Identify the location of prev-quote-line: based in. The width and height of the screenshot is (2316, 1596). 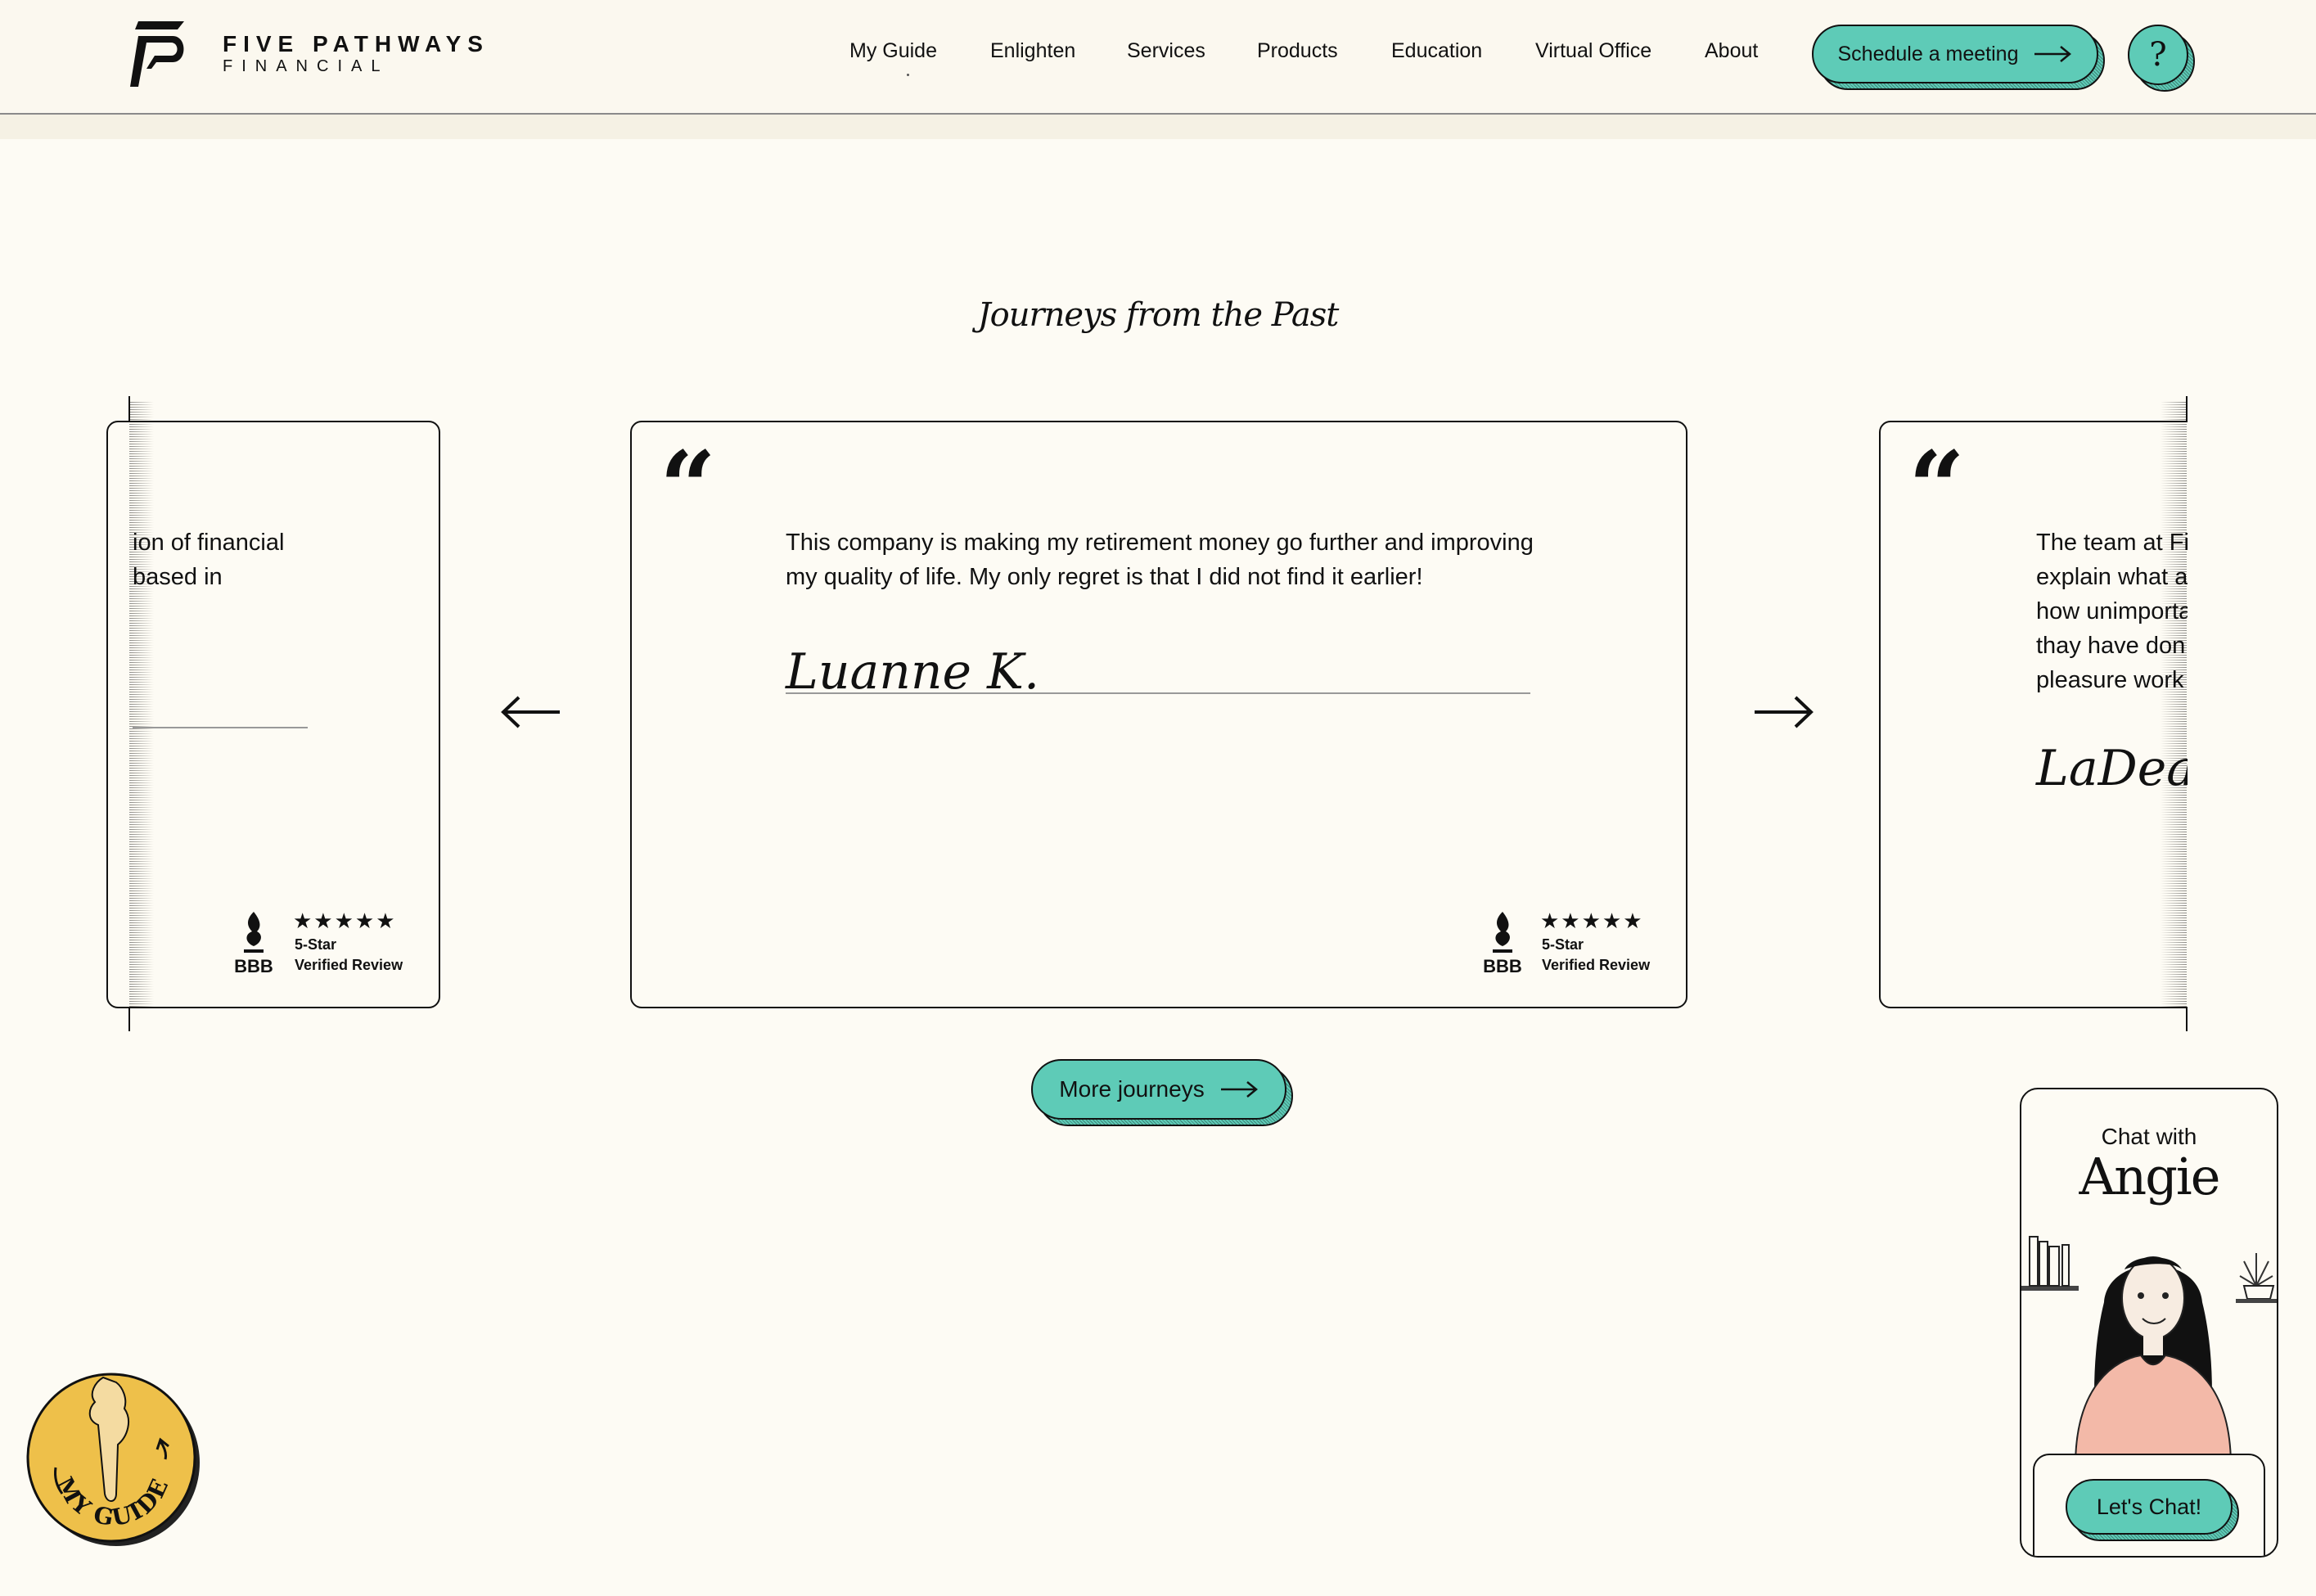
(178, 577).